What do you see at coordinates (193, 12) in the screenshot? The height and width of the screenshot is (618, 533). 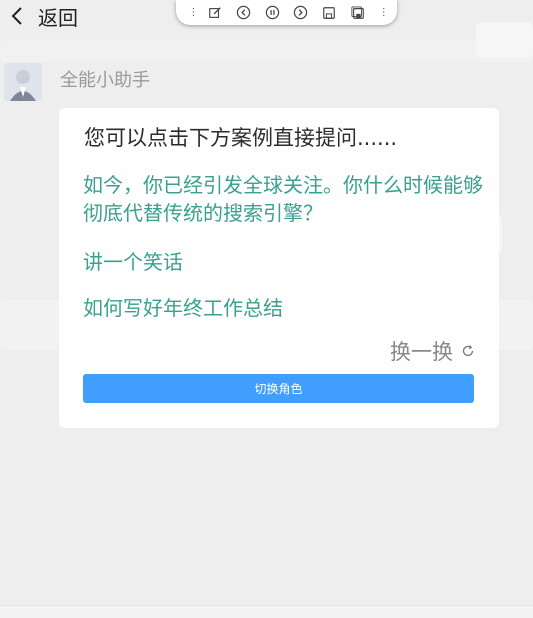 I see `more-icon: ⋮` at bounding box center [193, 12].